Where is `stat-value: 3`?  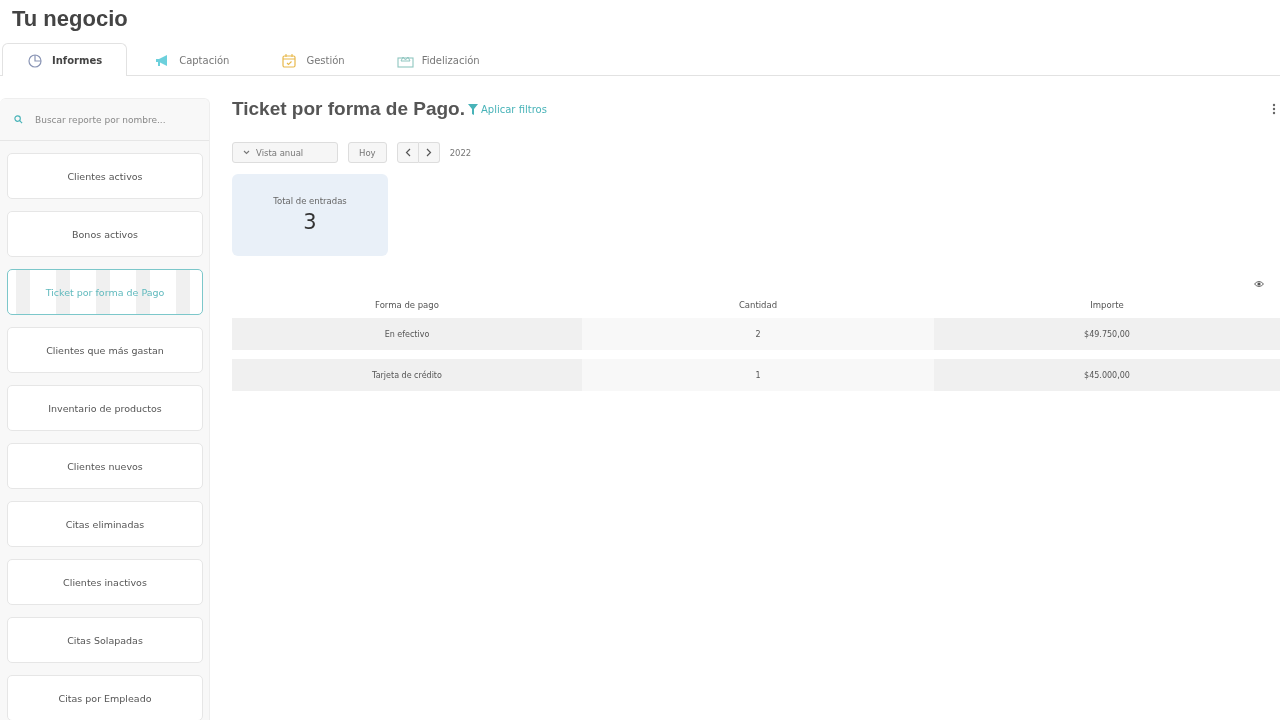
stat-value: 3 is located at coordinates (310, 222).